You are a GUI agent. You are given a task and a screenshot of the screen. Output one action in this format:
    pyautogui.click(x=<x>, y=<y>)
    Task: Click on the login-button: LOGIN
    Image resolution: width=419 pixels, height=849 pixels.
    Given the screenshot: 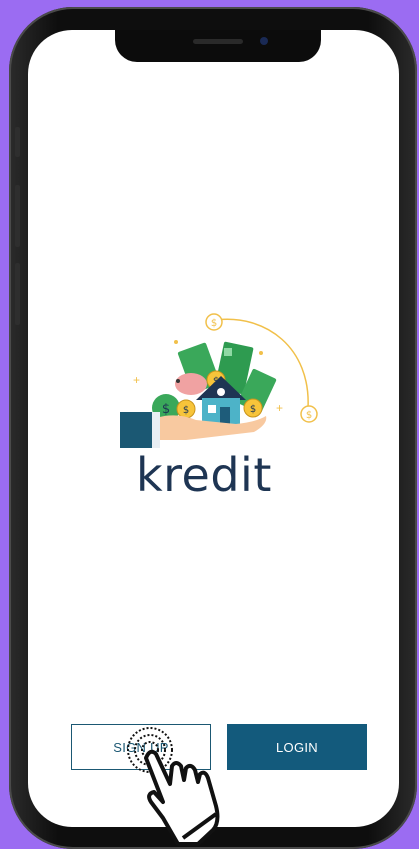 What is the action you would take?
    pyautogui.click(x=297, y=747)
    